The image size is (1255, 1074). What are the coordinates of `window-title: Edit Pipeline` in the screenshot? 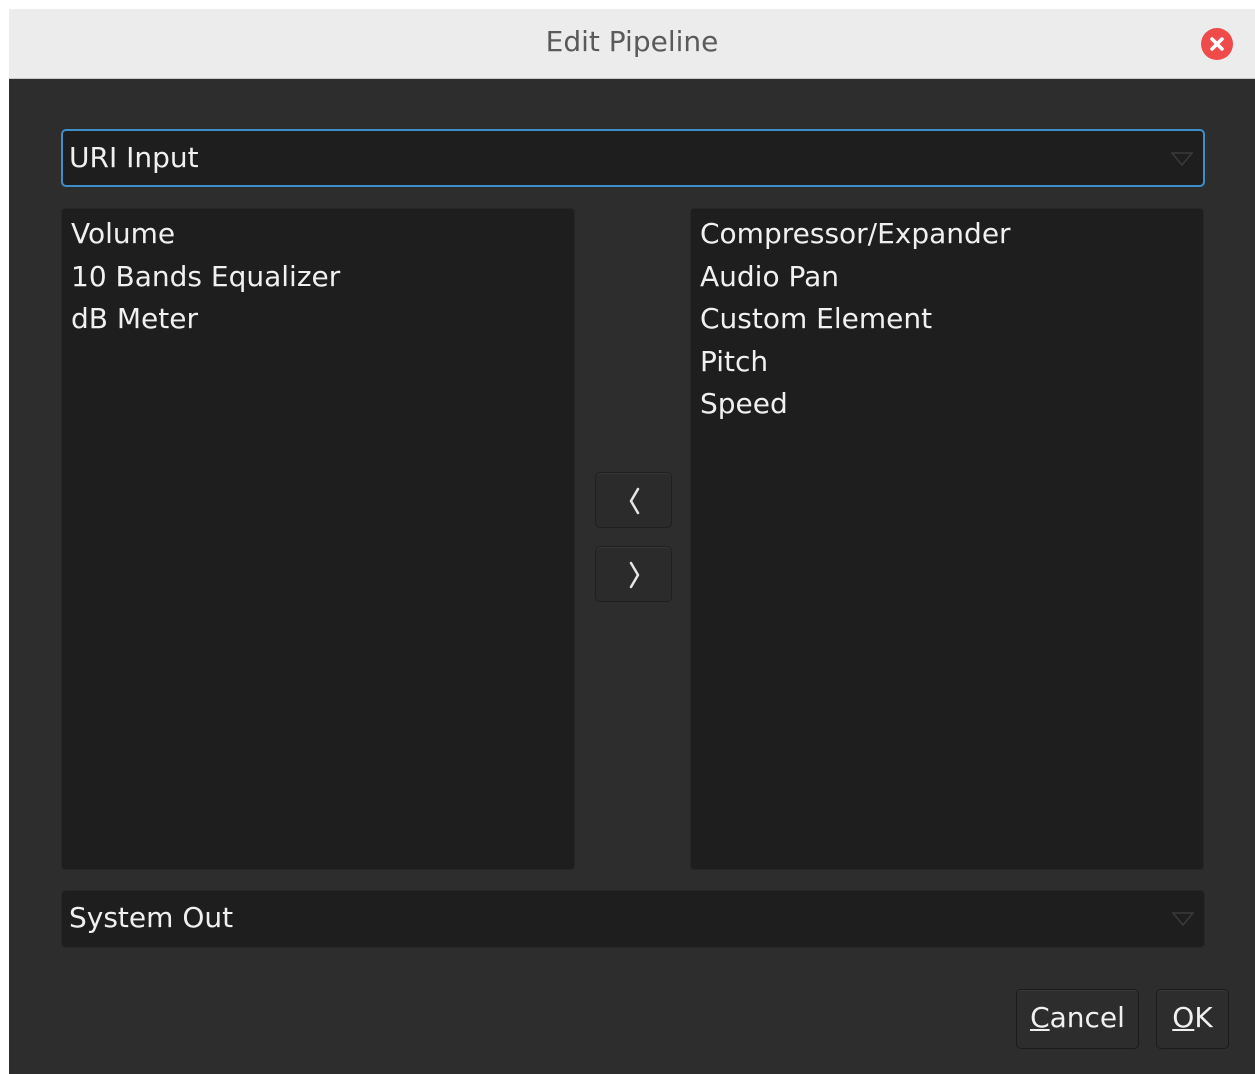 It's located at (632, 41).